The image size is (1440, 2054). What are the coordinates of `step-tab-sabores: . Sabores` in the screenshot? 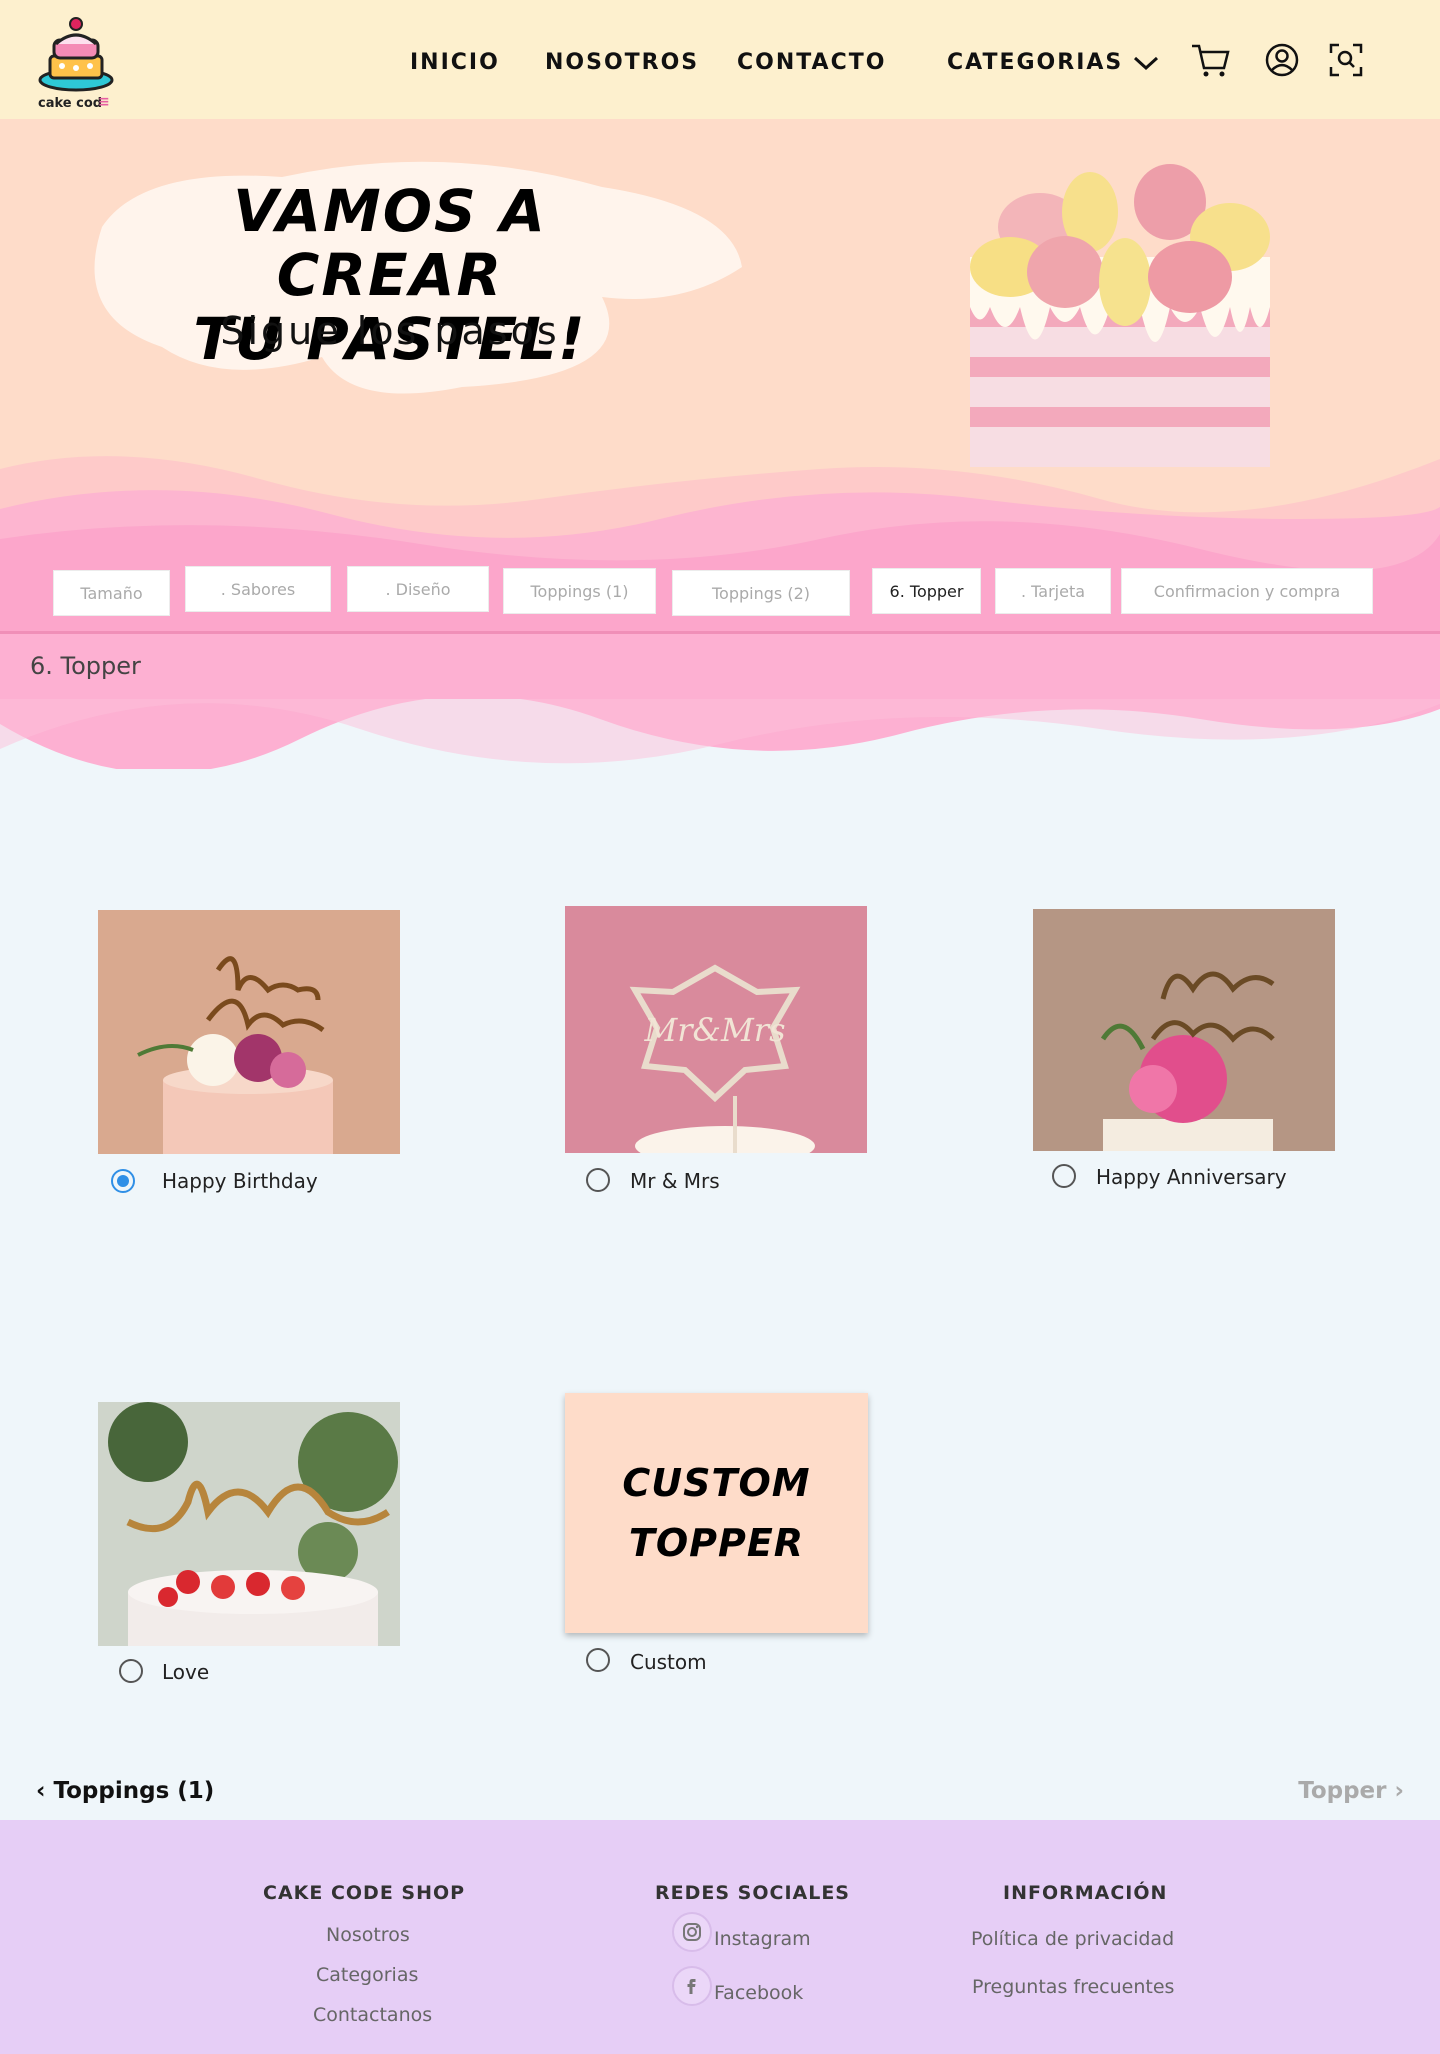 It's located at (258, 589).